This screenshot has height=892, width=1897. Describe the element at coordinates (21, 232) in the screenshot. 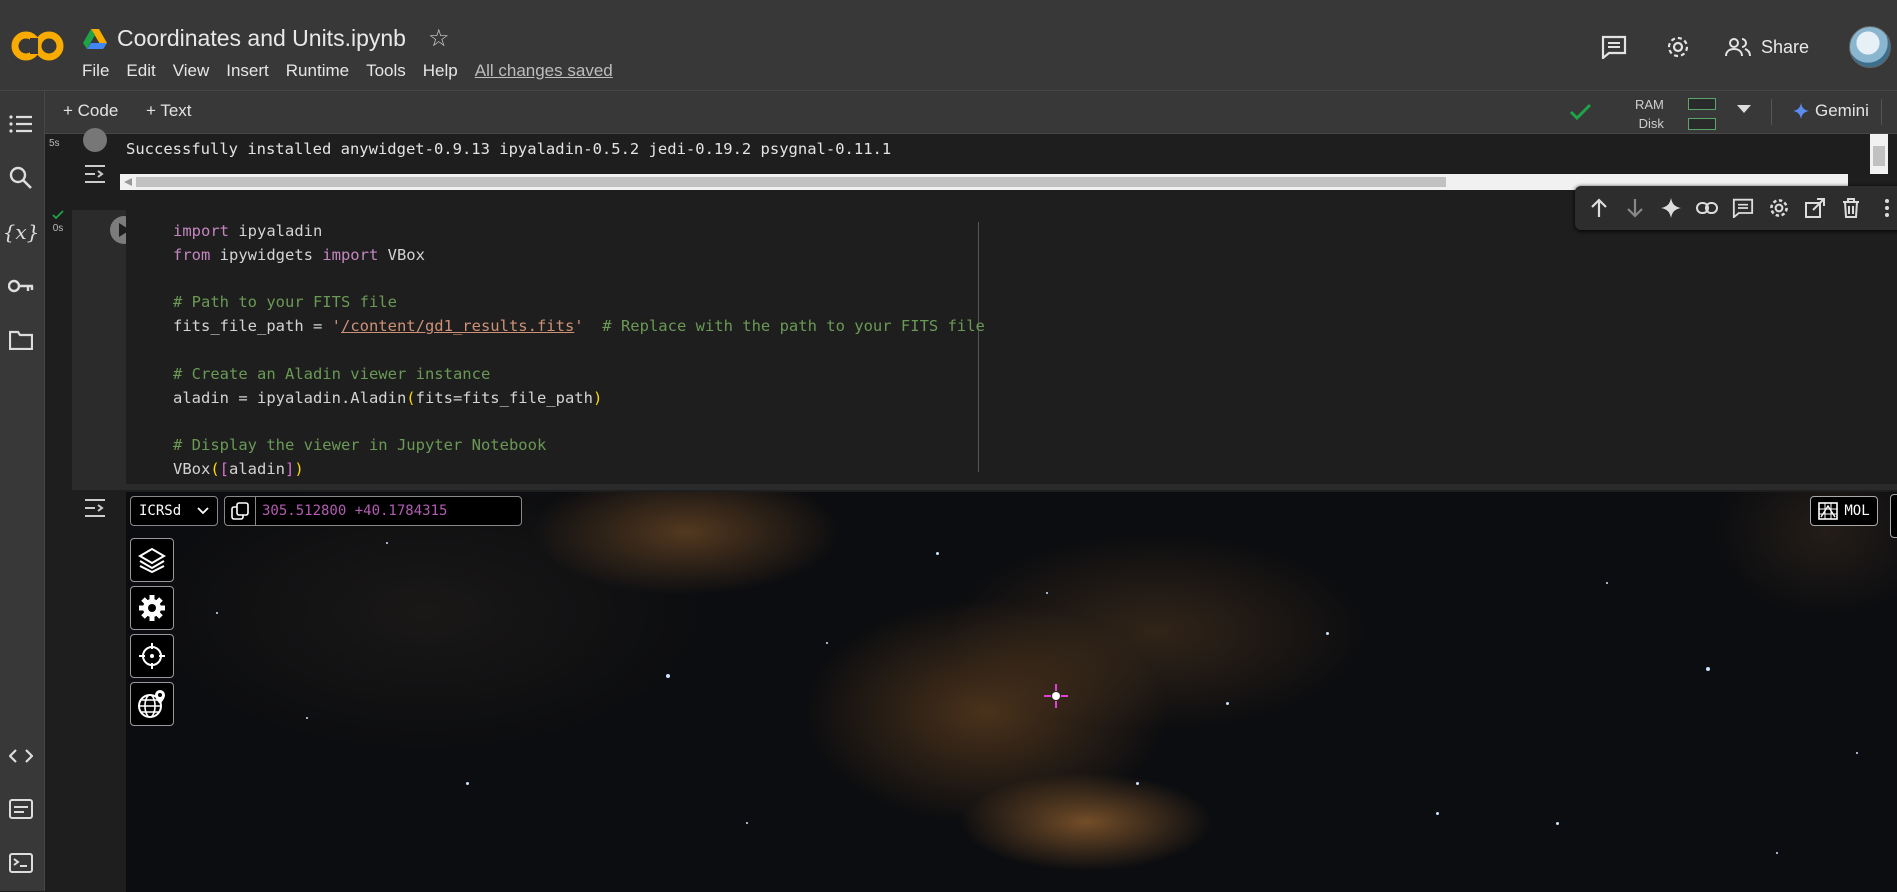

I see `variables-icon: {x}` at that location.